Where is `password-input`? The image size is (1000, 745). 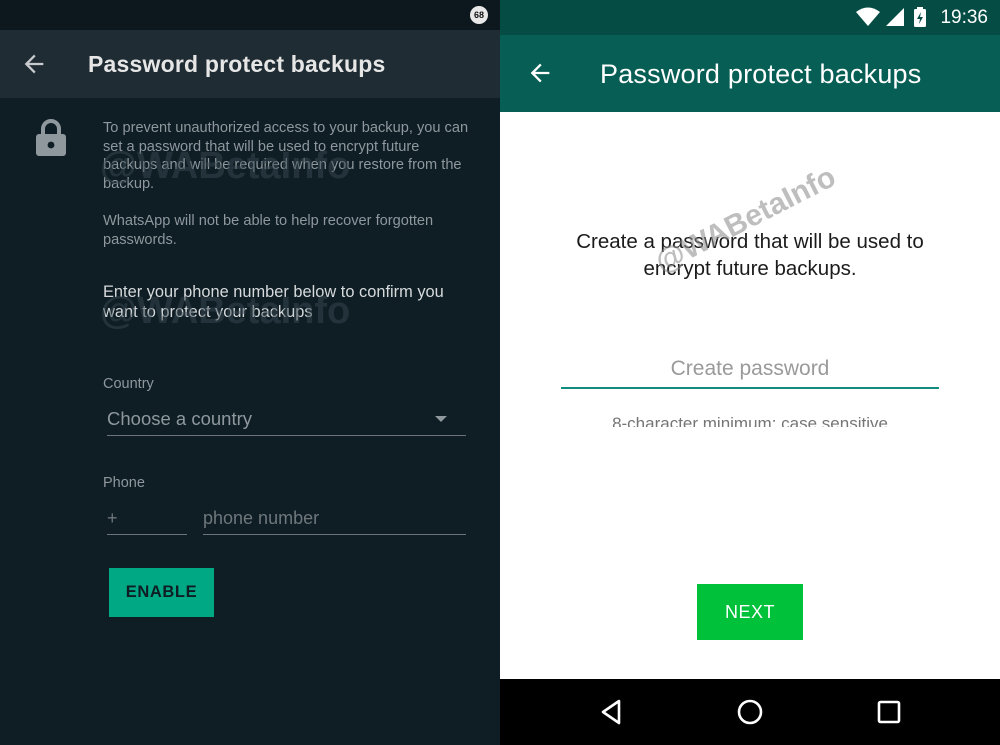
password-input is located at coordinates (750, 369).